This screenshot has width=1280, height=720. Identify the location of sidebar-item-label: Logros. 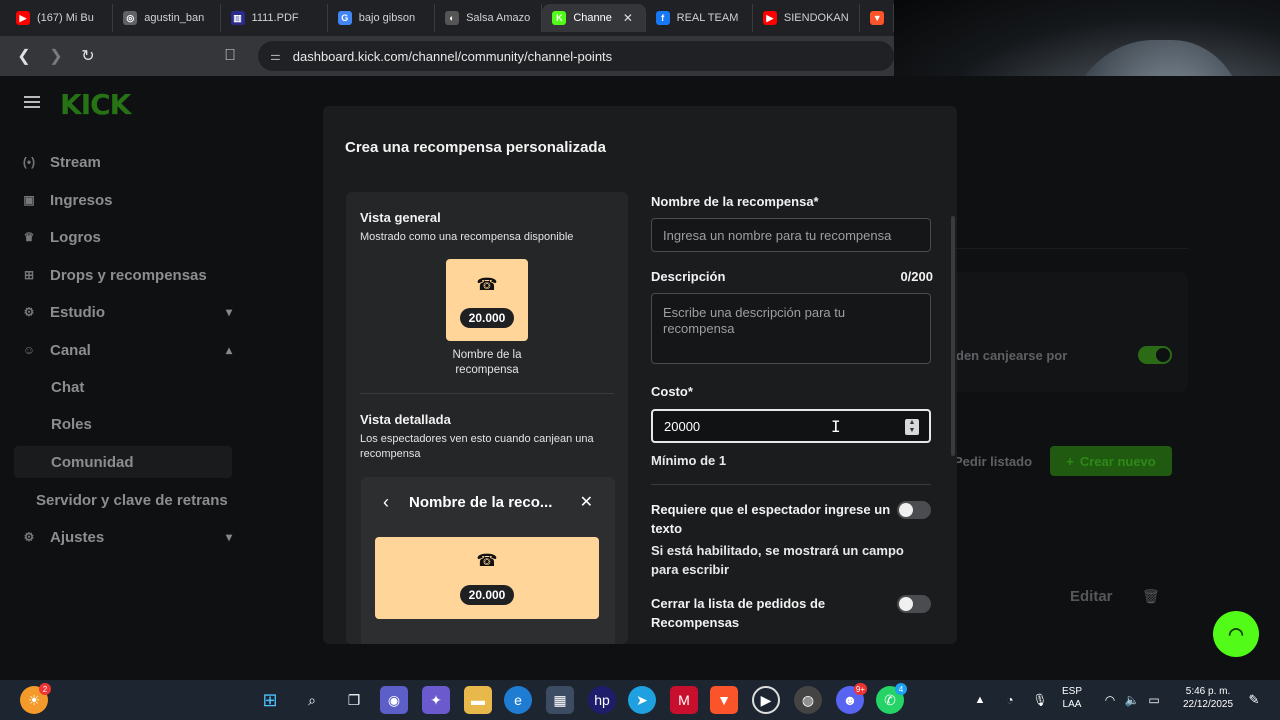
(75, 237).